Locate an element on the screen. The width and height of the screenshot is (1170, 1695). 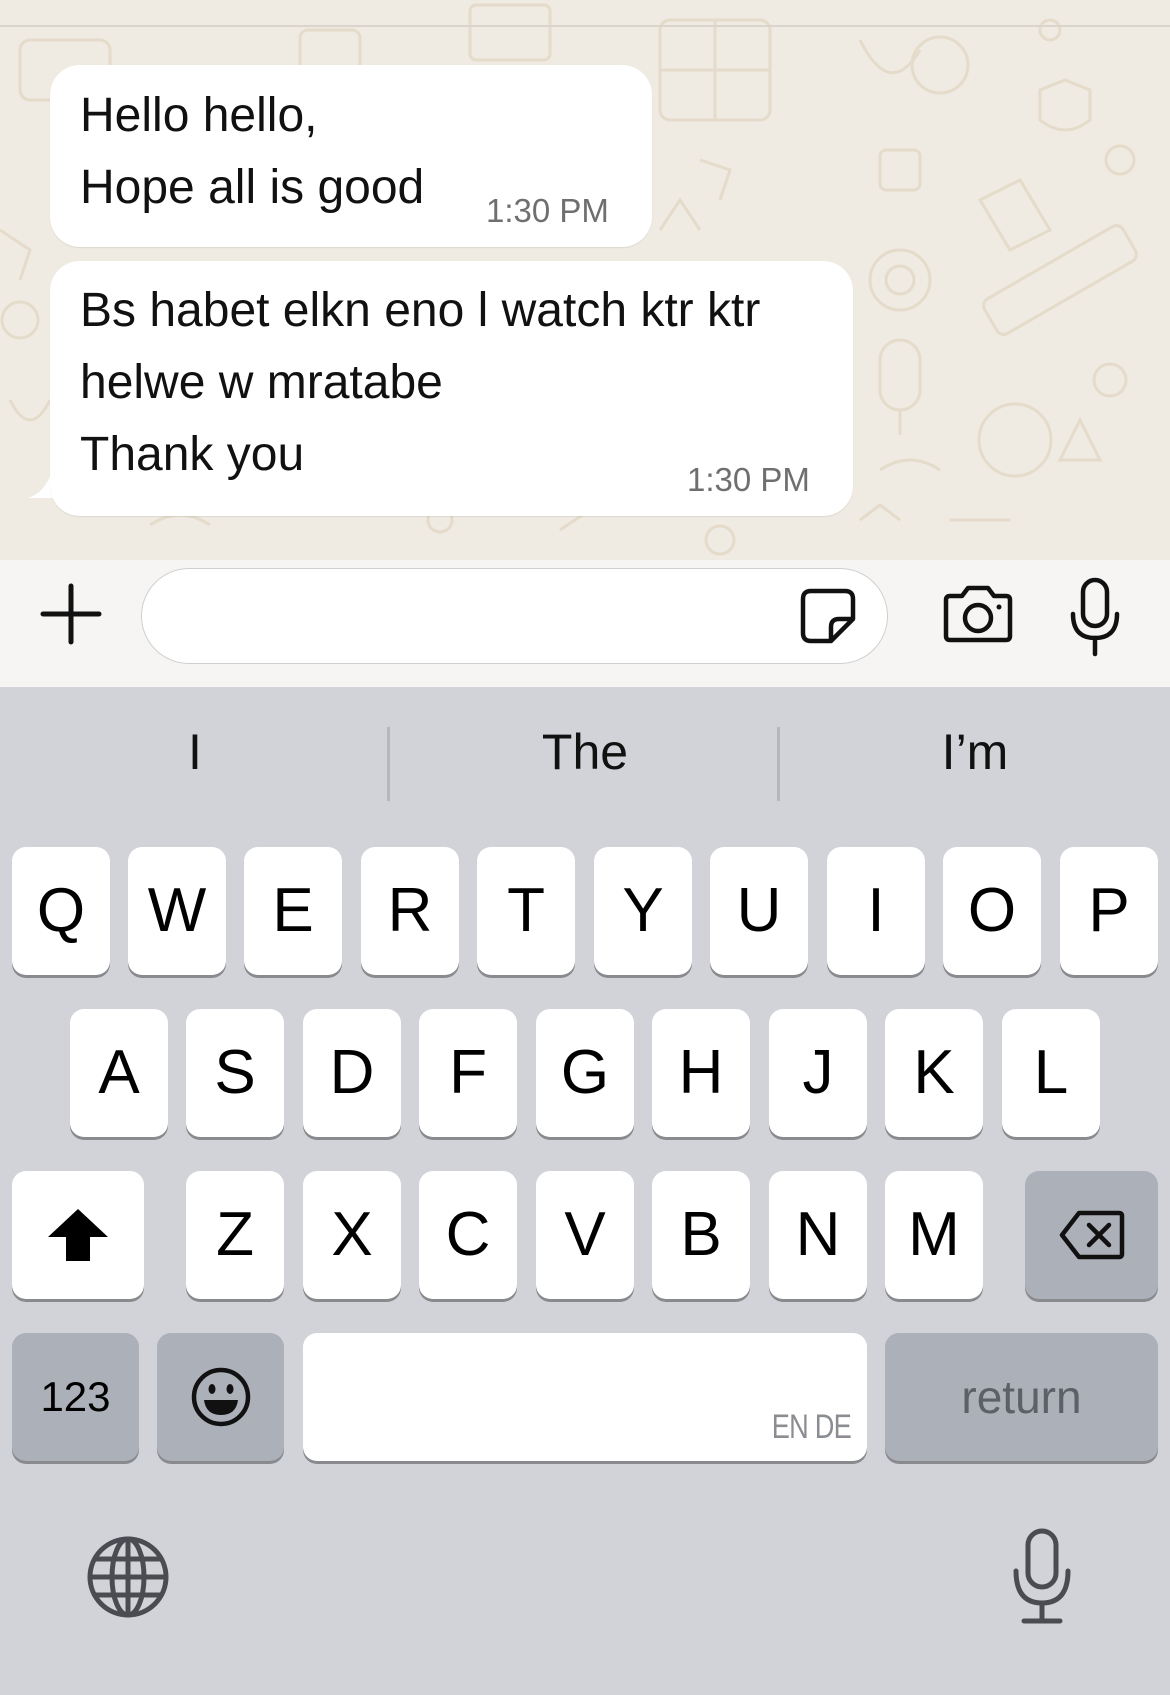
key-m: M is located at coordinates (934, 1235).